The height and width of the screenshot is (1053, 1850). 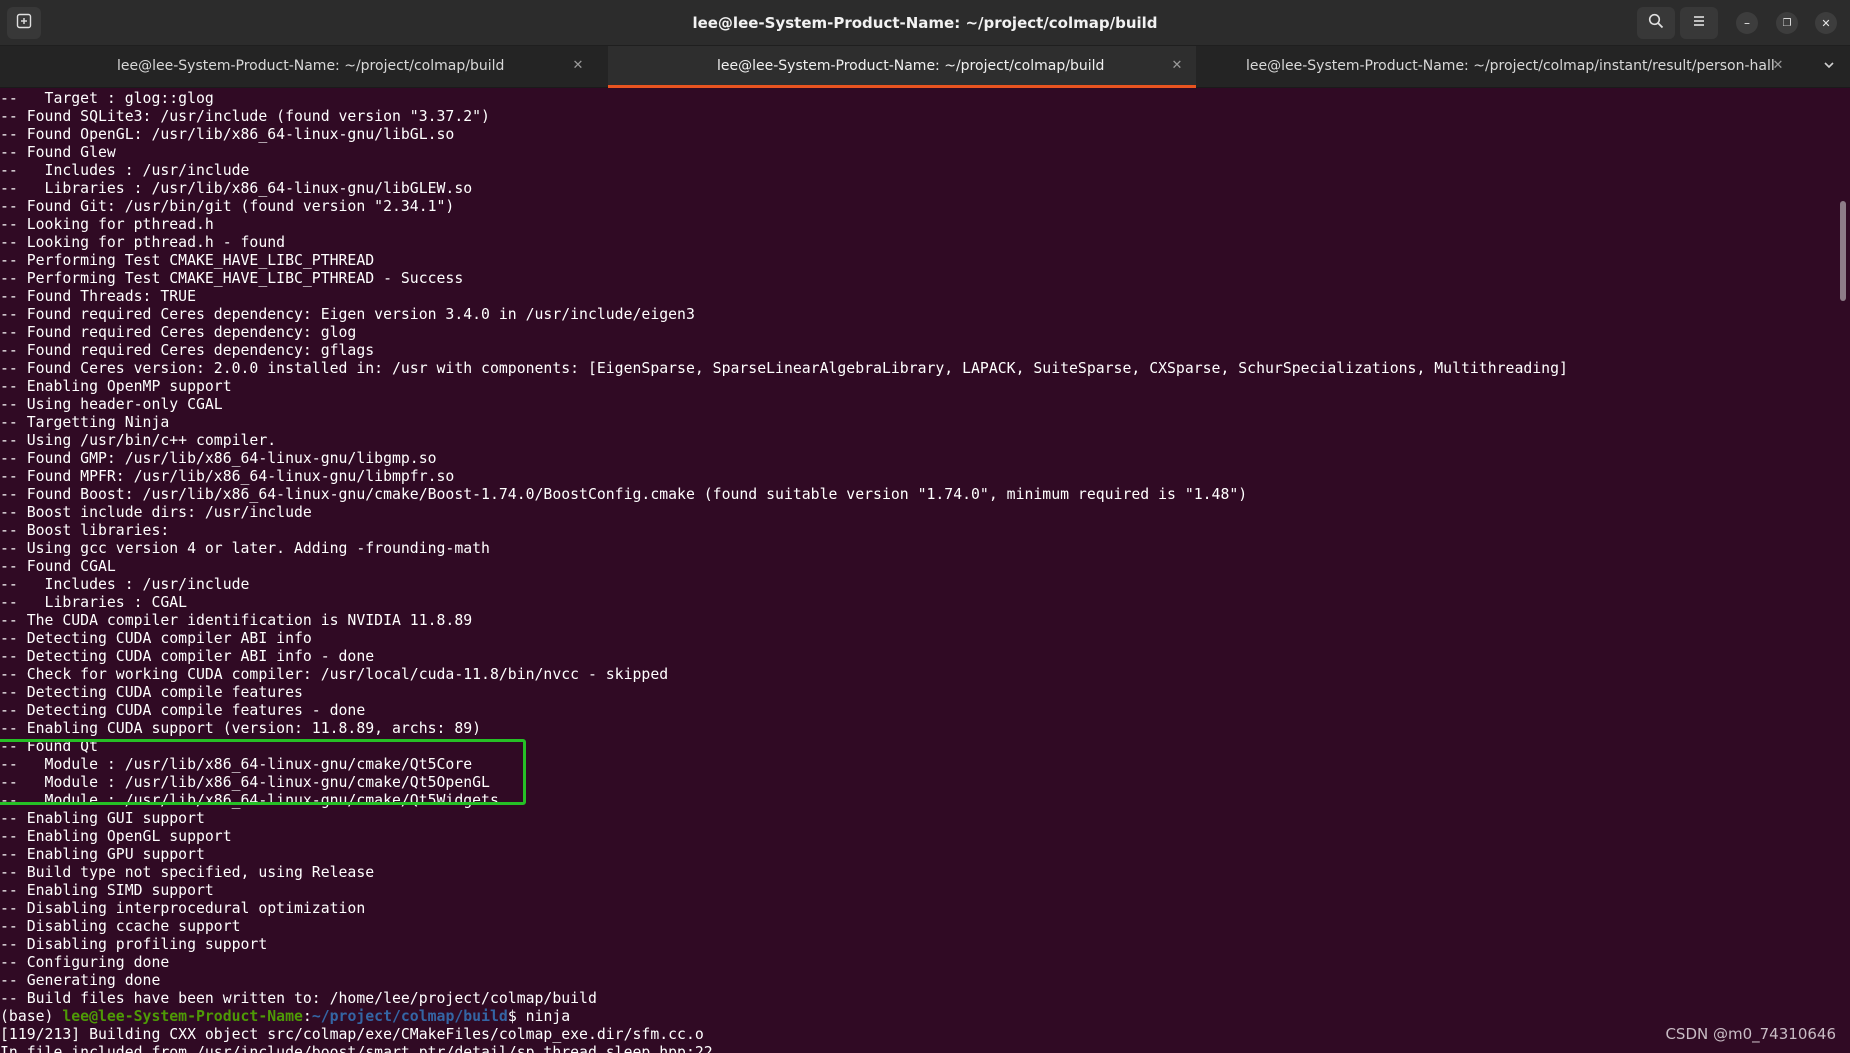 What do you see at coordinates (80, 980) in the screenshot?
I see `terminal-line: -- Generating done` at bounding box center [80, 980].